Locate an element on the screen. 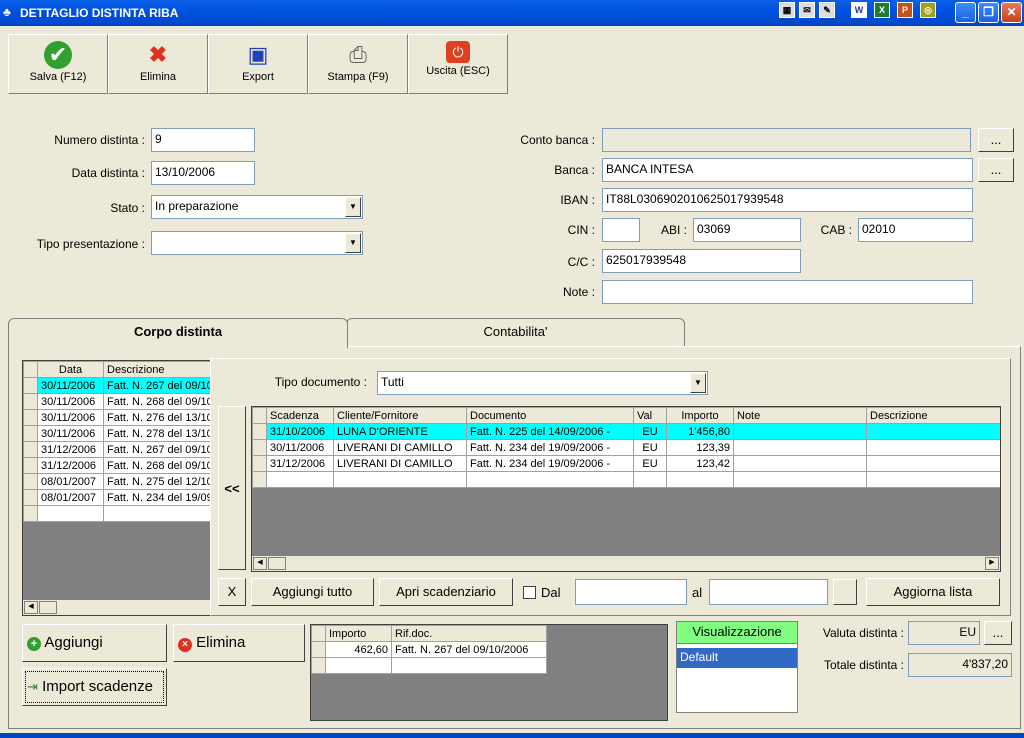 The height and width of the screenshot is (738, 1024). table-row: 31/12/2006 Fatt. N. 268 del 09/10 is located at coordinates (120, 465).